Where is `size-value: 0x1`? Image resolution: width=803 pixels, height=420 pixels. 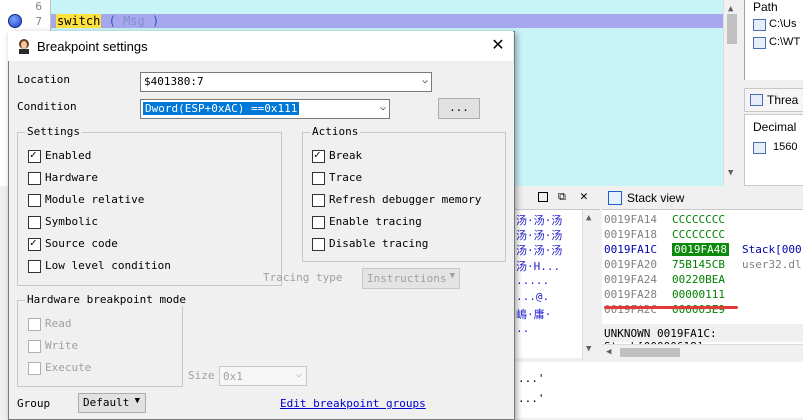
size-value: 0x1 is located at coordinates (233, 376).